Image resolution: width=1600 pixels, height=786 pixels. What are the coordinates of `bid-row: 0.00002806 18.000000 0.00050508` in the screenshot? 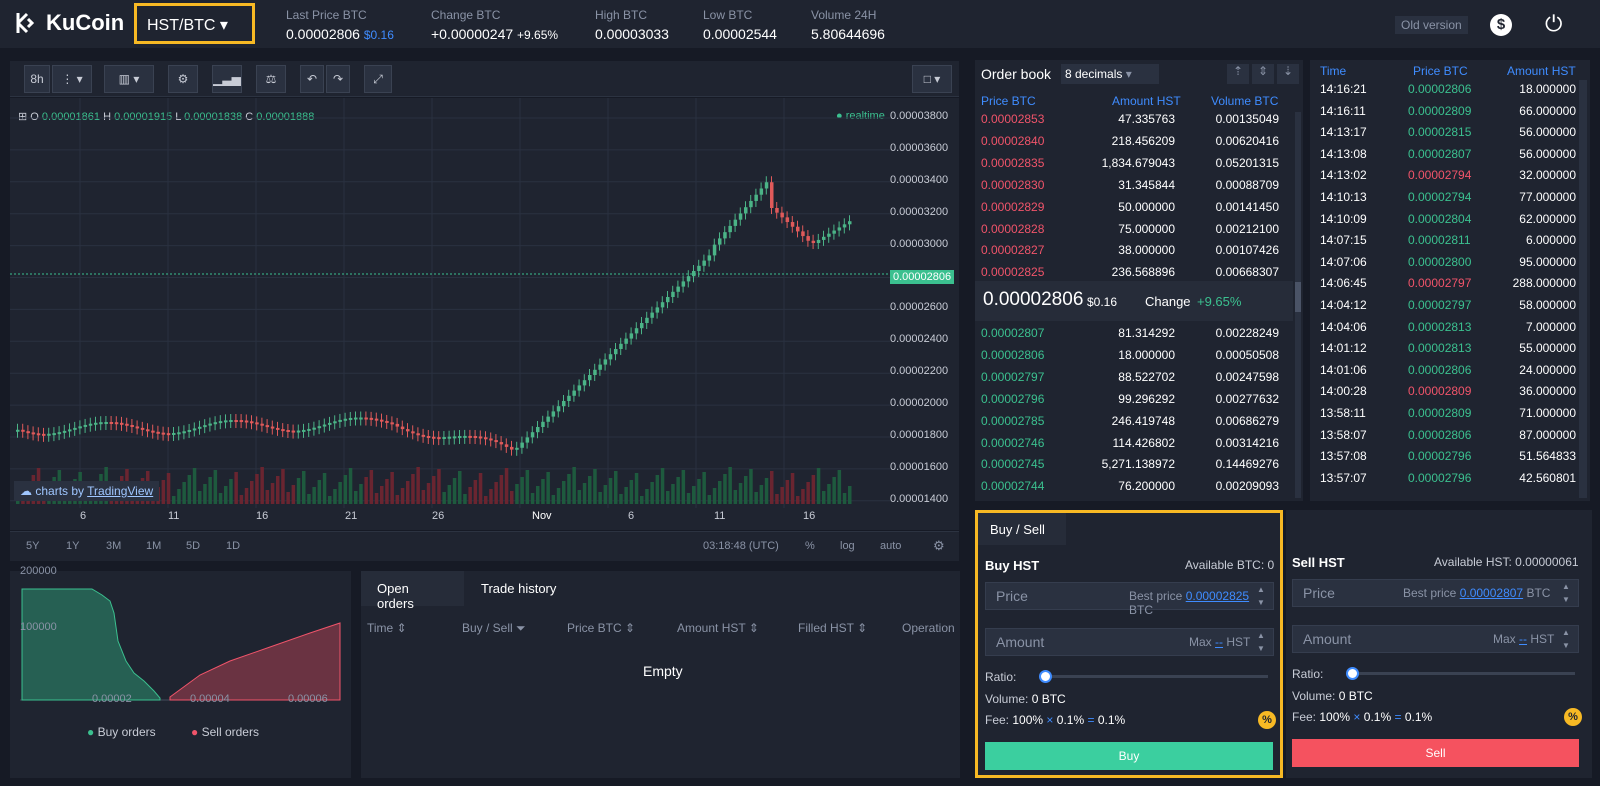 It's located at (1139, 355).